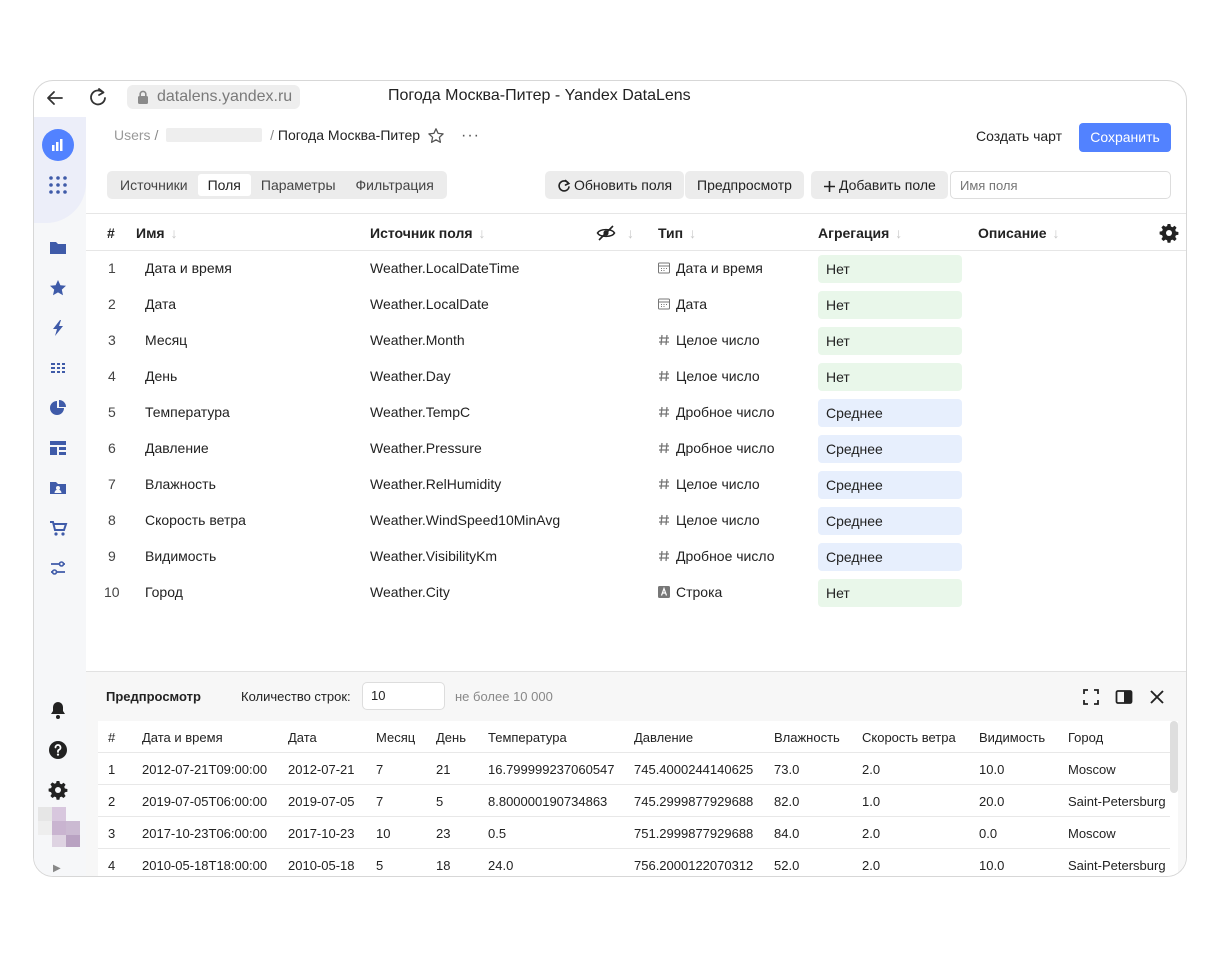 The image size is (1220, 957). I want to click on datalens-logo, so click(58, 145).